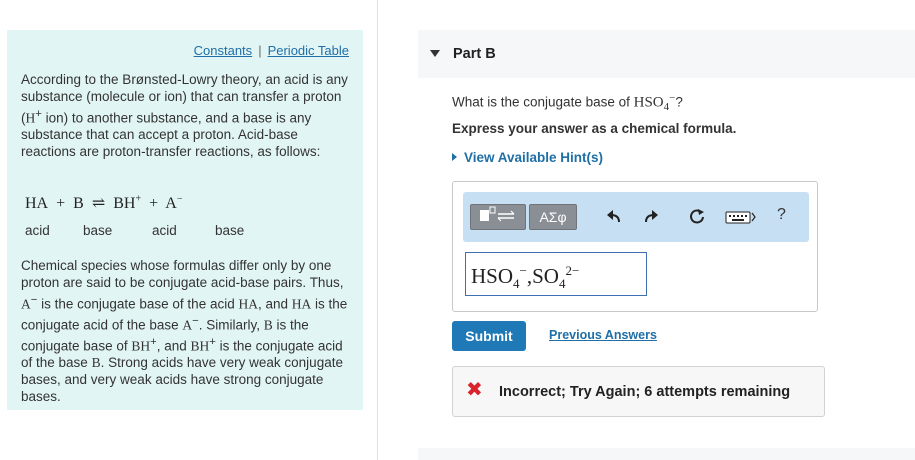 Image resolution: width=915 pixels, height=460 pixels. I want to click on answer-input: HSO4−,SO42−, so click(556, 274).